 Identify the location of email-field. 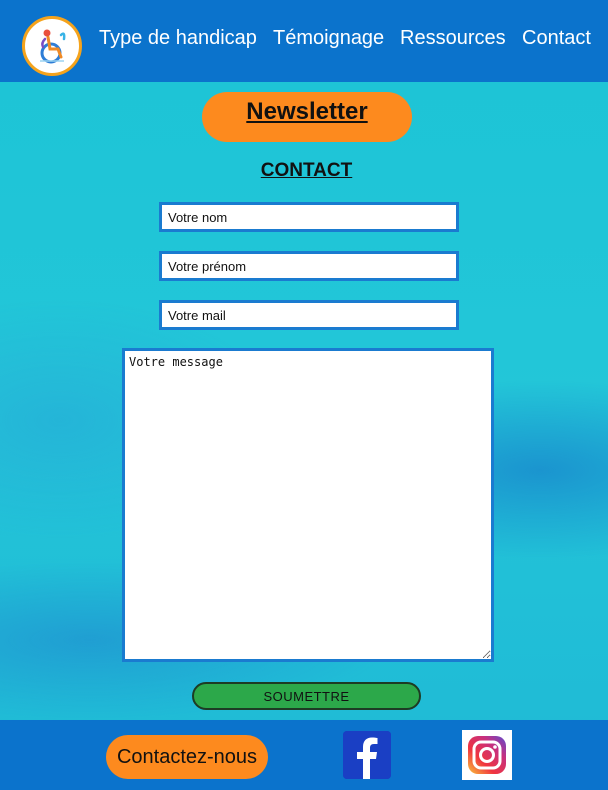
(309, 315).